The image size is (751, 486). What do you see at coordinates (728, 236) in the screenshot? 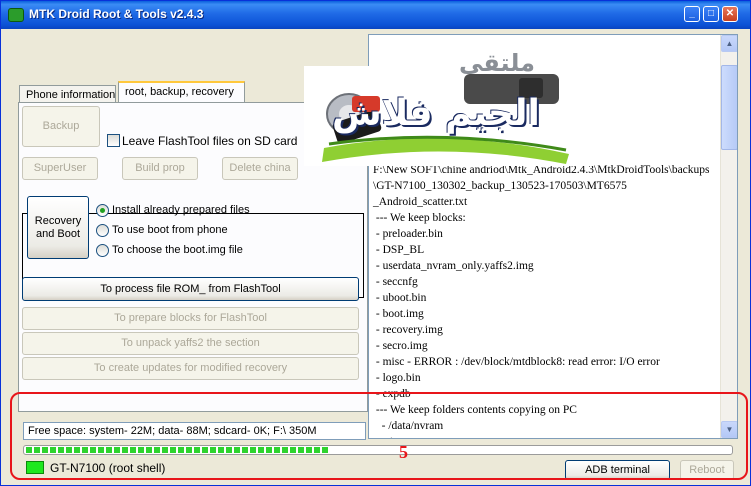
I see `log-scrollbar: ▲ ▼` at bounding box center [728, 236].